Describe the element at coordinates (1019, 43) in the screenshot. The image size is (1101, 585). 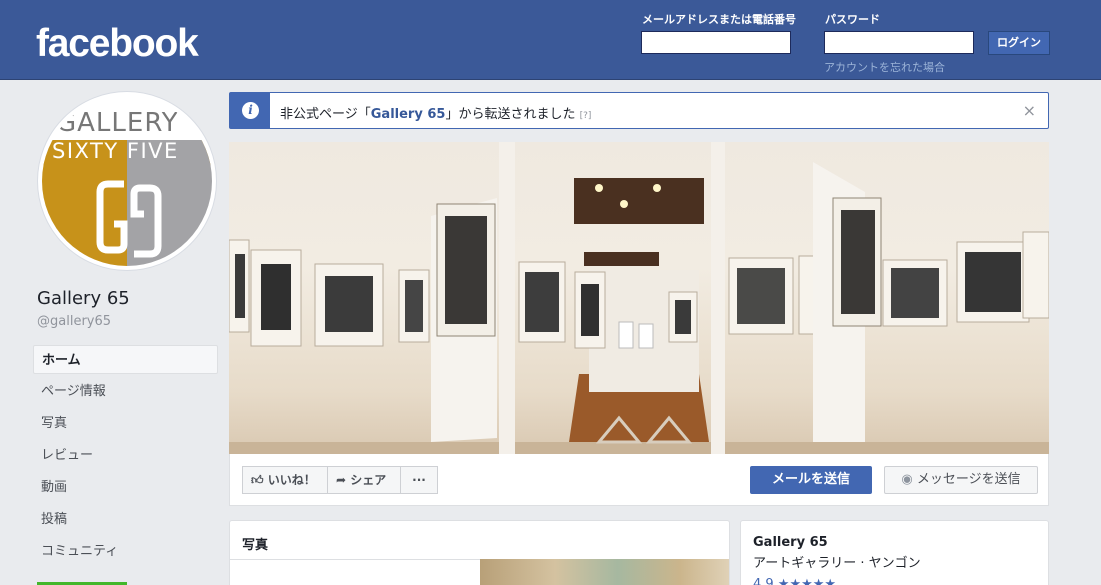
I see `login-button: ログイン` at that location.